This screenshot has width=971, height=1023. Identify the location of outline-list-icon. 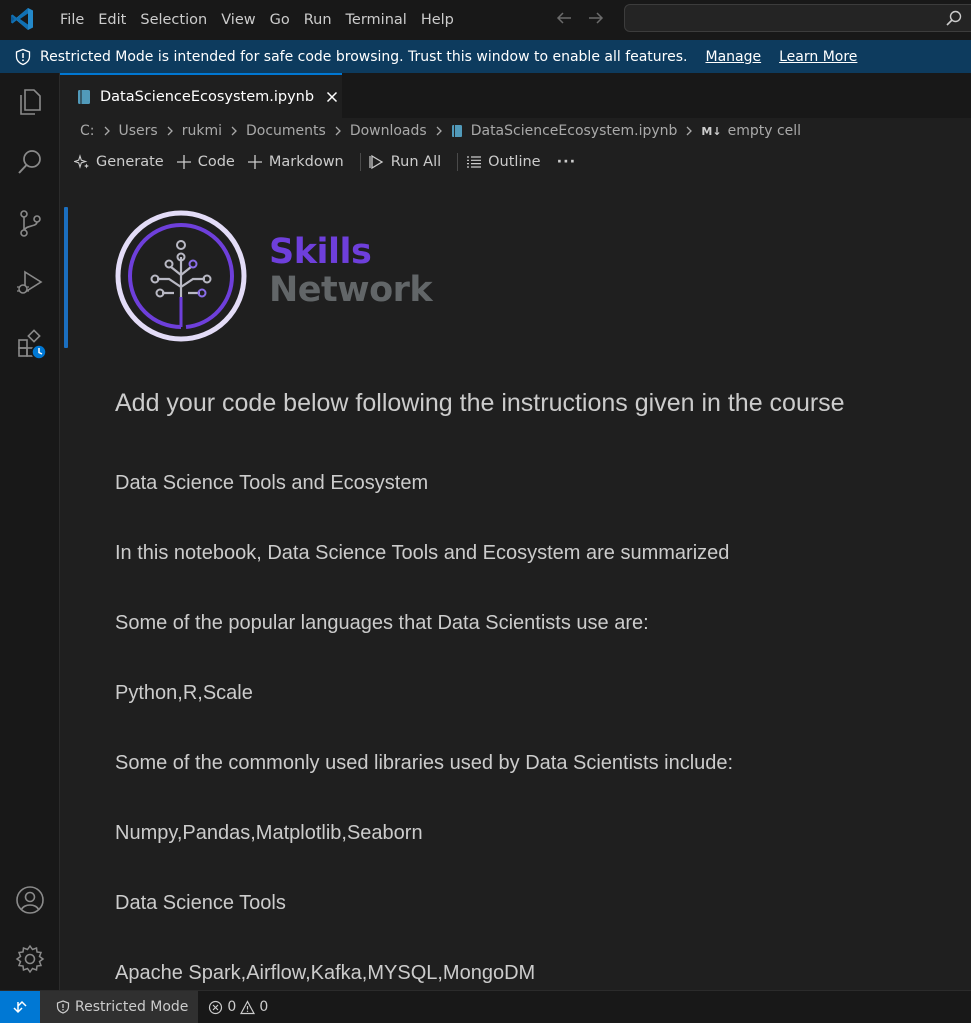
(474, 162).